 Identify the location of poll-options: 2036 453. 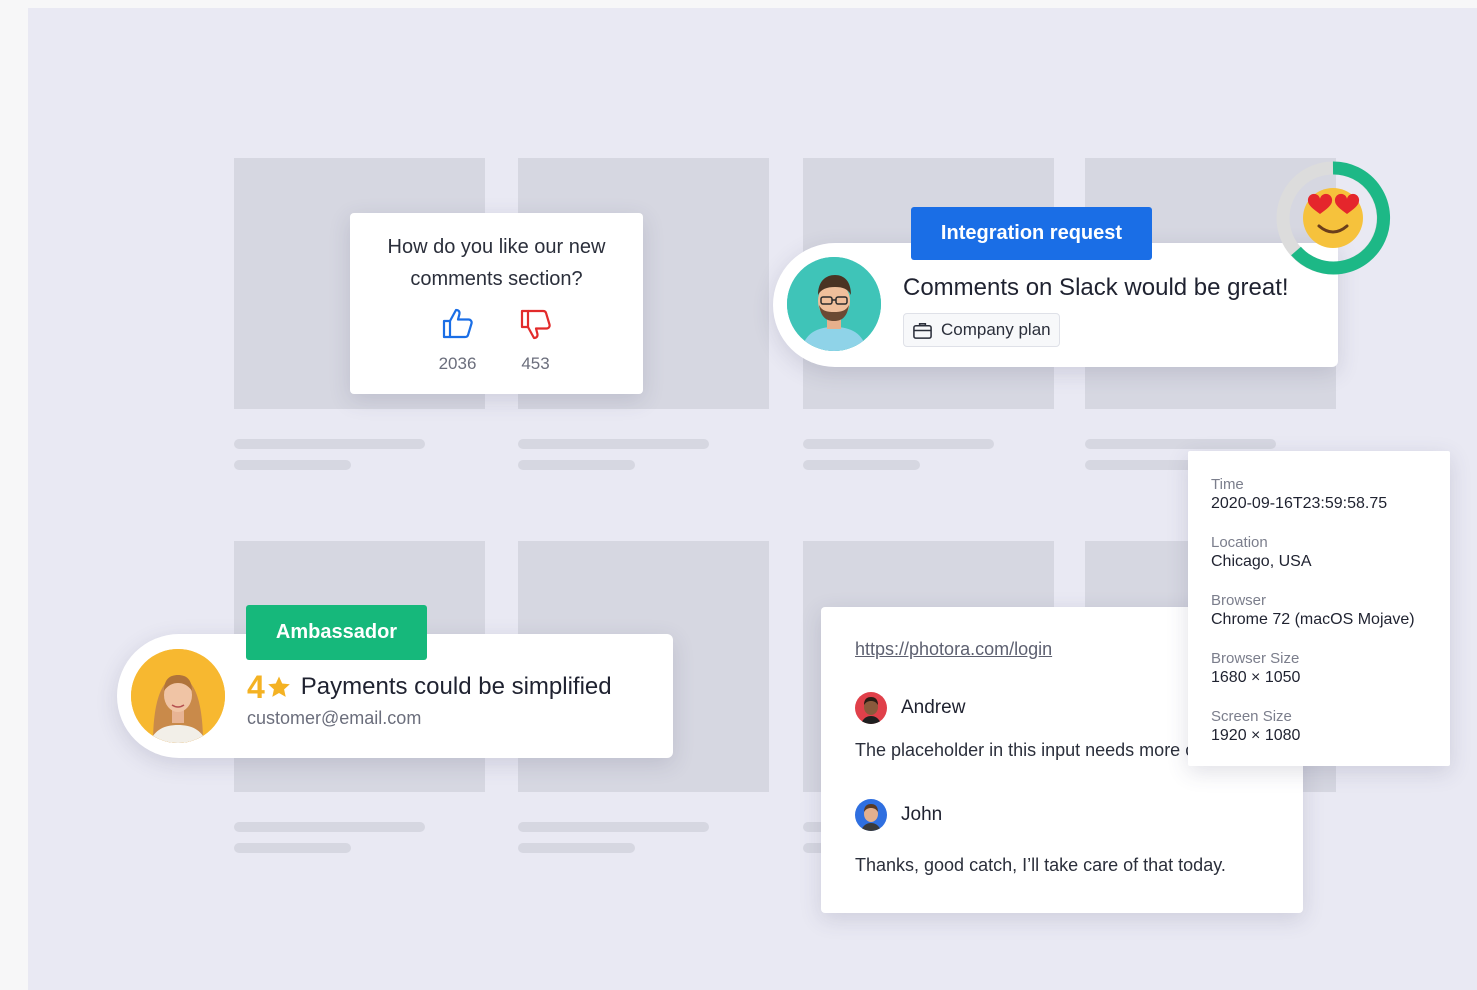
(496, 340).